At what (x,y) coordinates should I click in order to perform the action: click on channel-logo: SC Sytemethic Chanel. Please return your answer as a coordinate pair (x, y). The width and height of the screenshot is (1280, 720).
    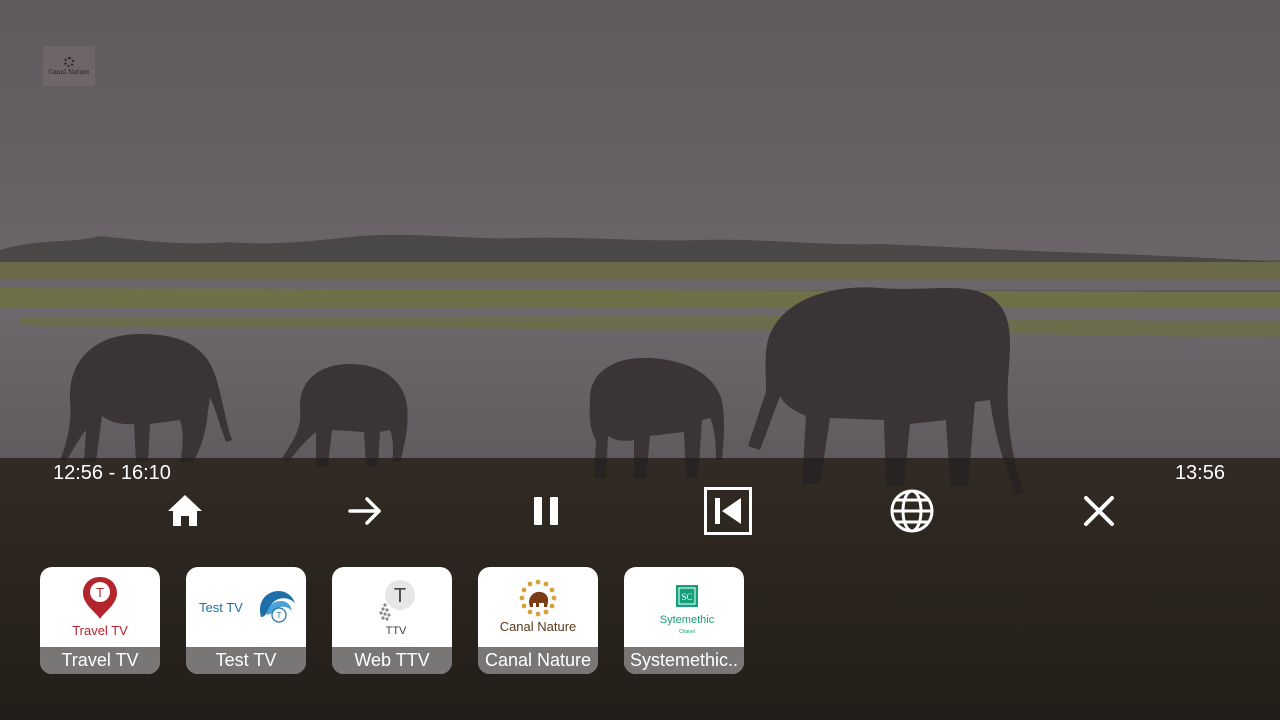
    Looking at the image, I should click on (684, 607).